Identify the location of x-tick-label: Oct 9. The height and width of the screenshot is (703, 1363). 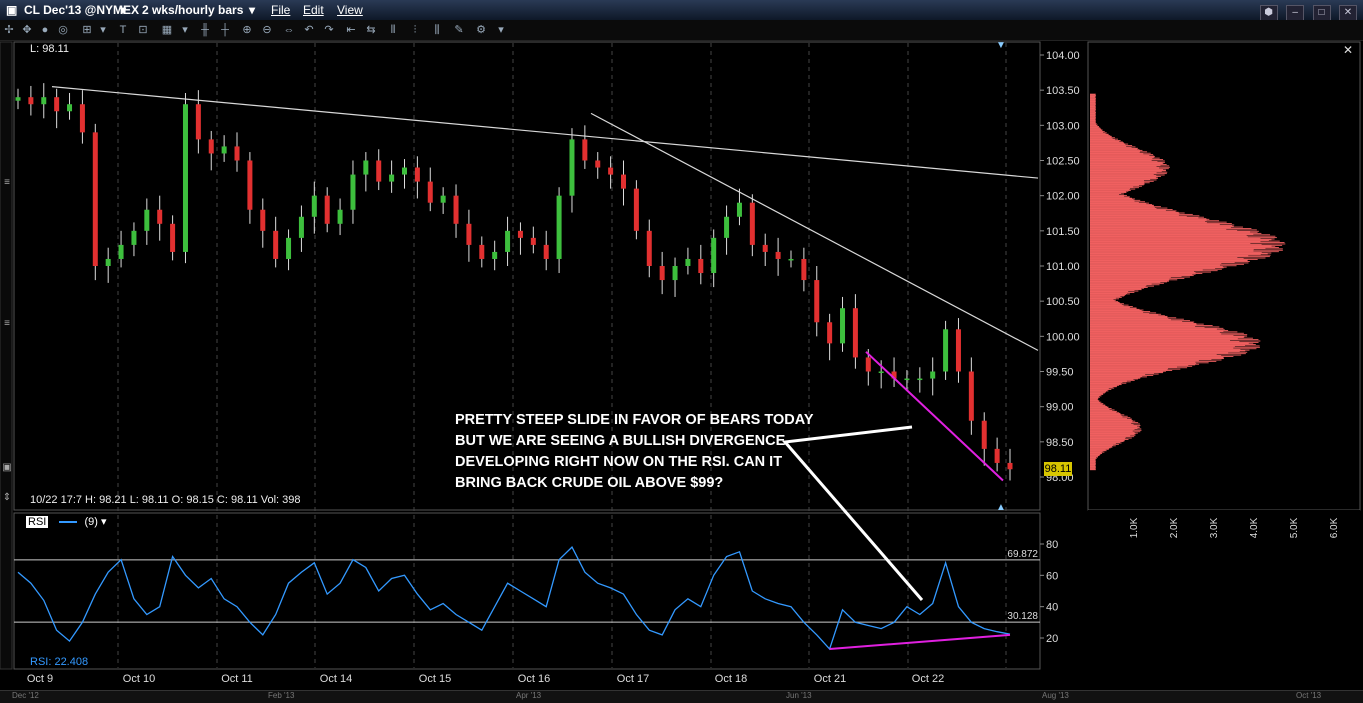
(40, 679).